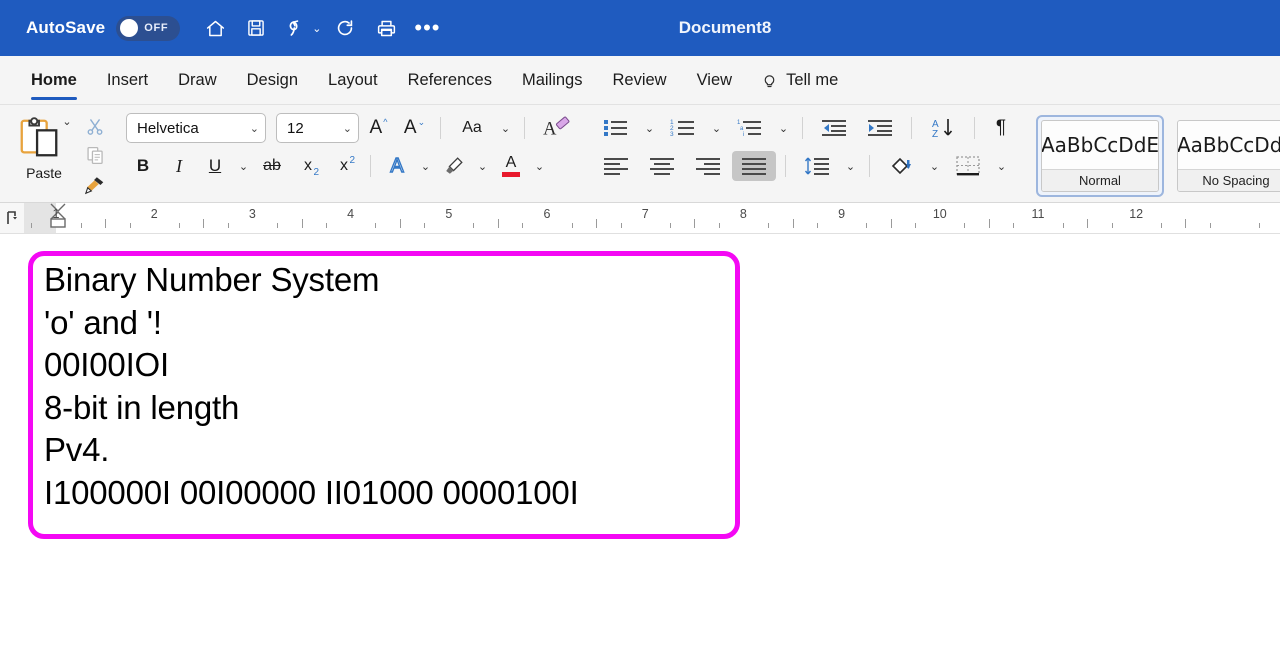 The height and width of the screenshot is (652, 1280). What do you see at coordinates (95, 126) in the screenshot?
I see `cut-button` at bounding box center [95, 126].